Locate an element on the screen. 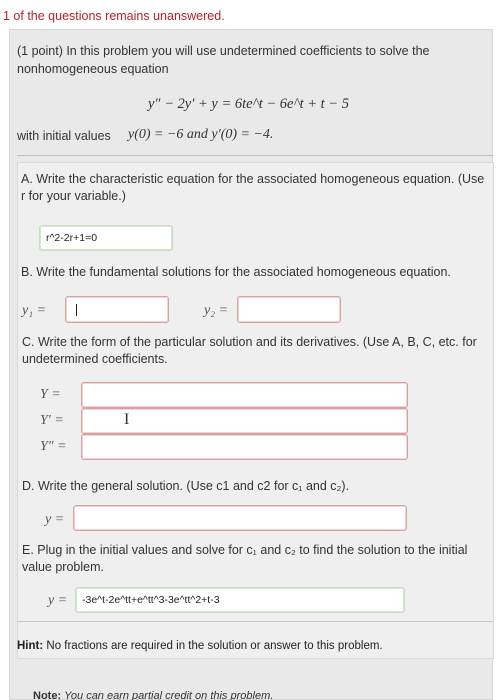 This screenshot has height=700, width=502. y2-label: y₂ = is located at coordinates (216, 310).